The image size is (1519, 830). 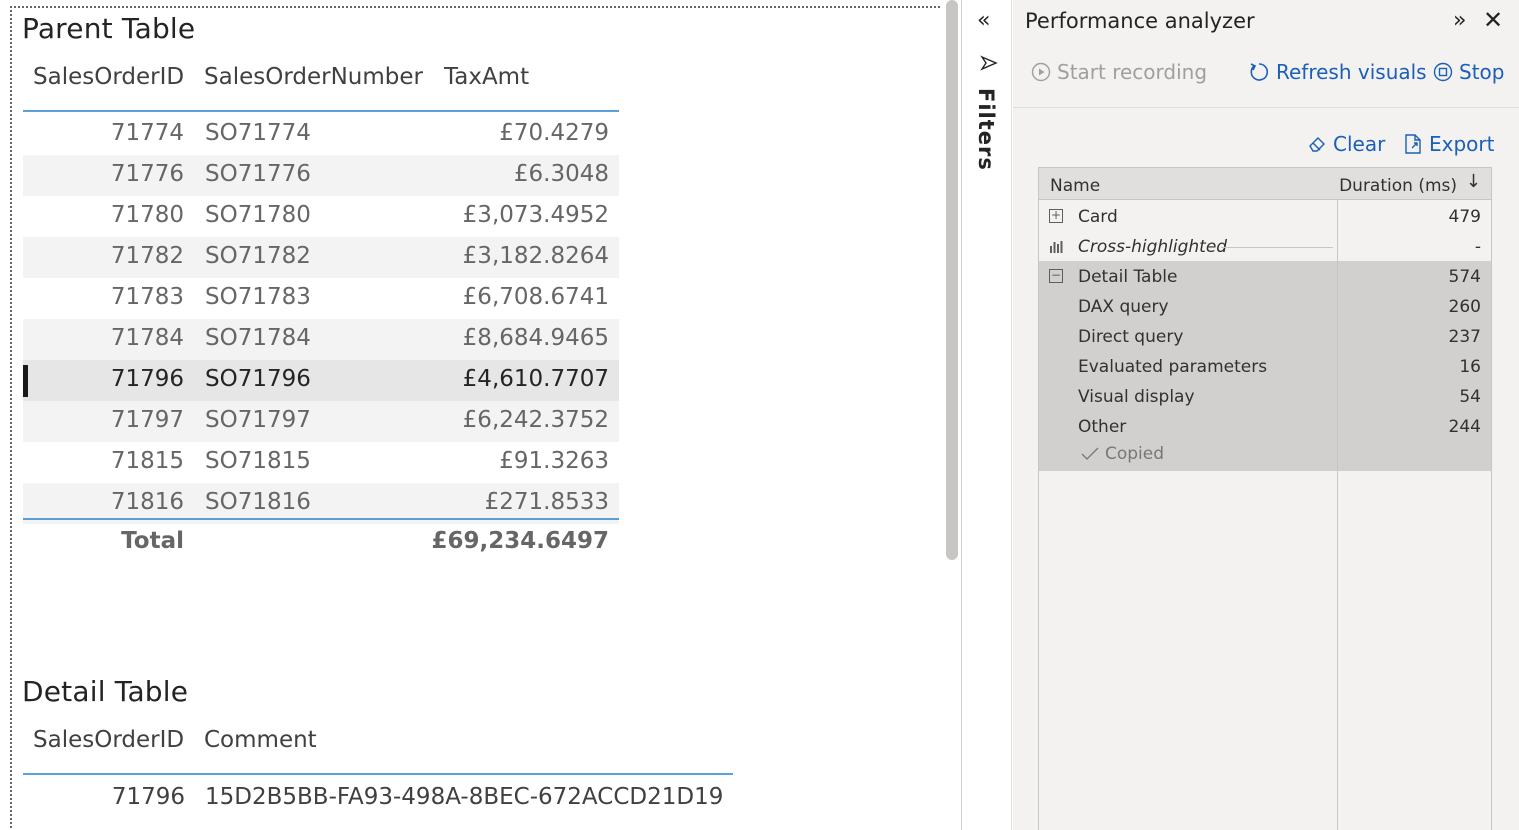 I want to click on table-row: 71815 SO71815 £91.3263, so click(x=321, y=462).